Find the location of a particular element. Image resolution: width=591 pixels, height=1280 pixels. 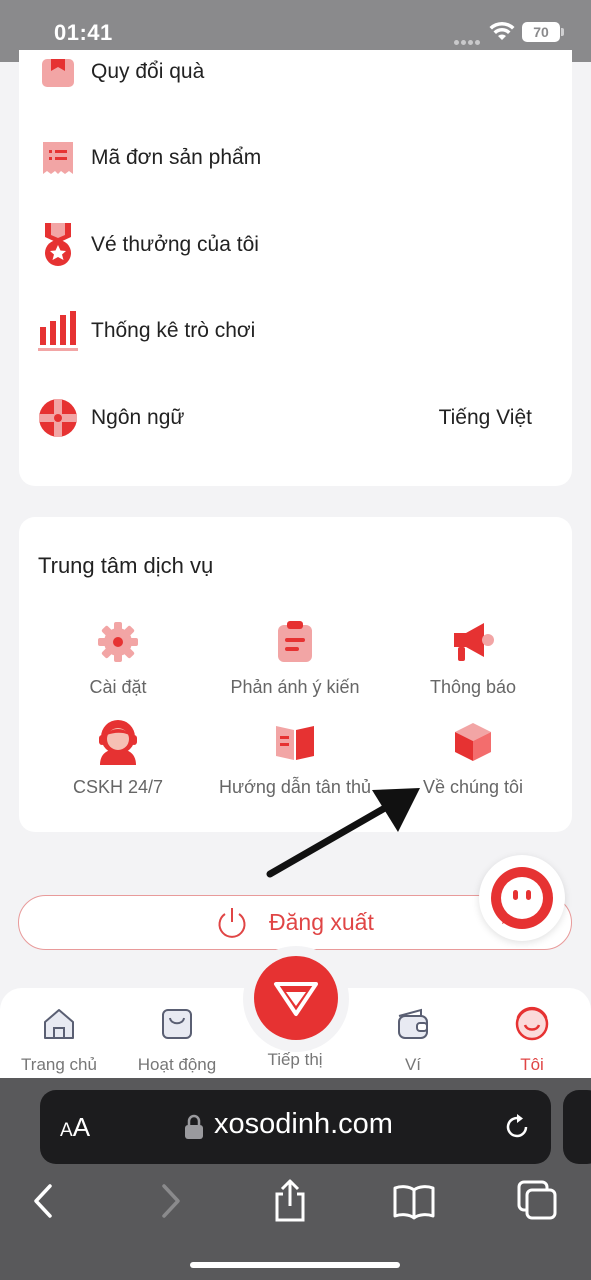

home-indicator is located at coordinates (295, 1265).